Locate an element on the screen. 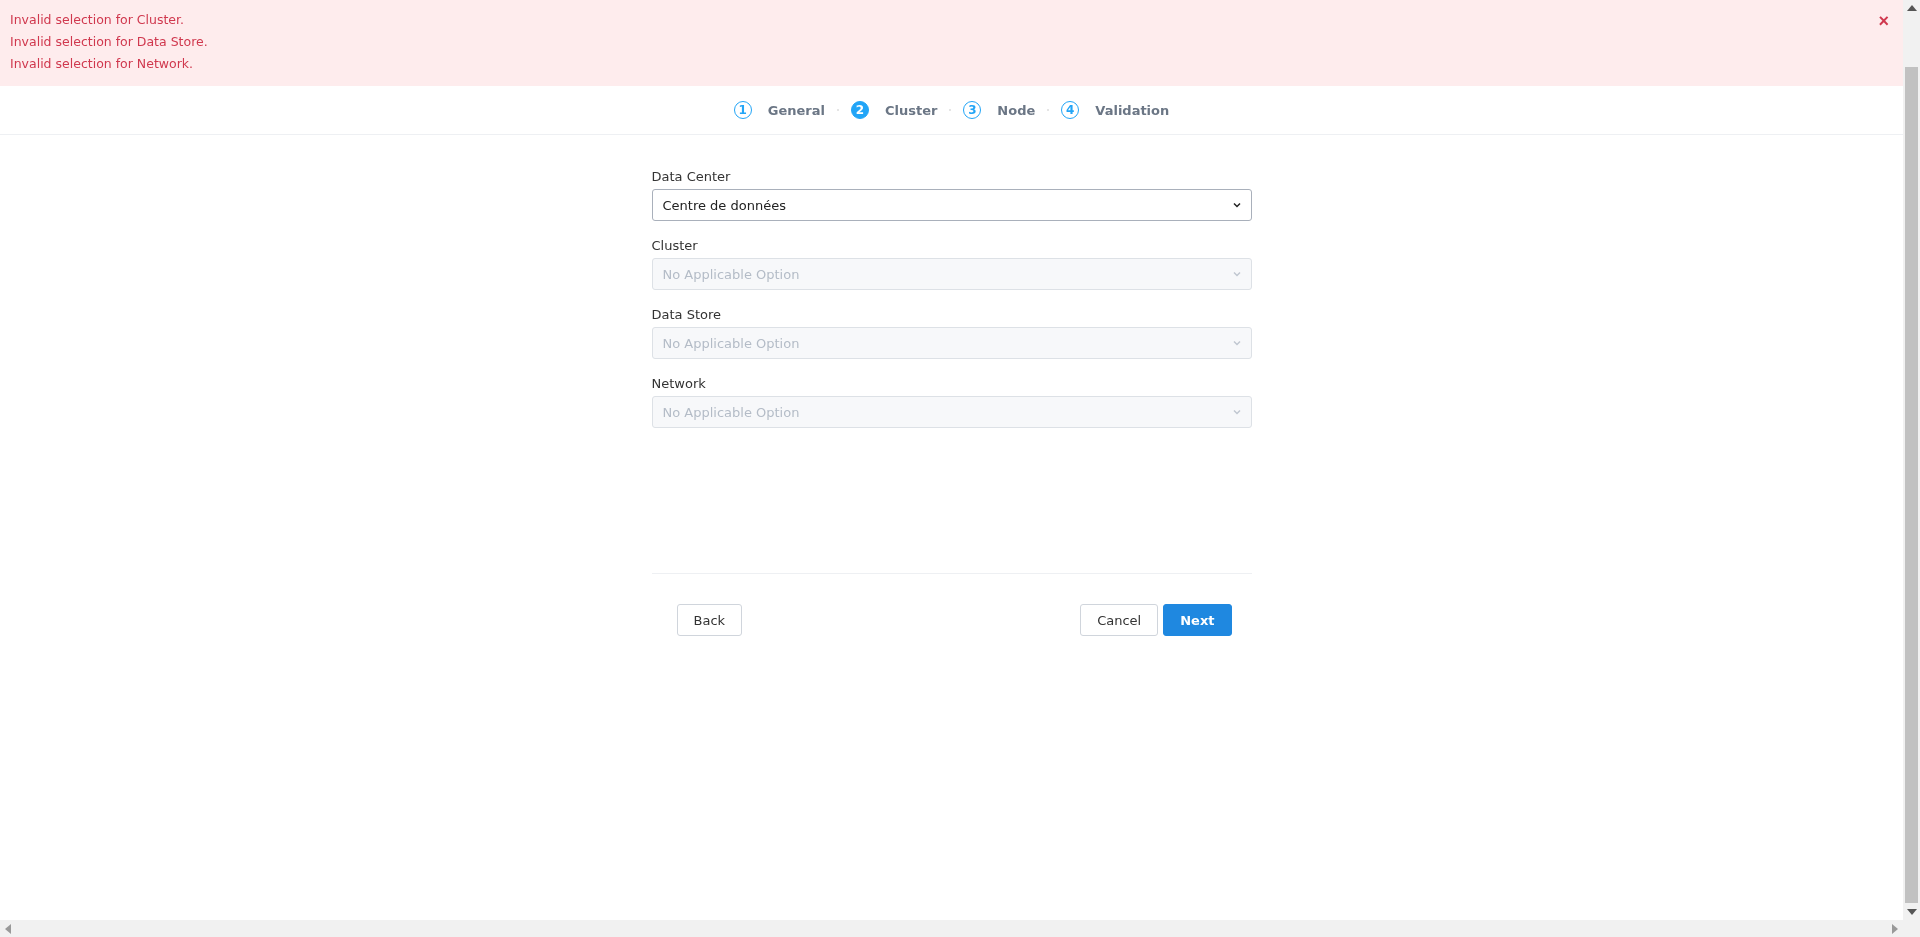 The image size is (1920, 937). cancel-button: Cancel is located at coordinates (1119, 620).